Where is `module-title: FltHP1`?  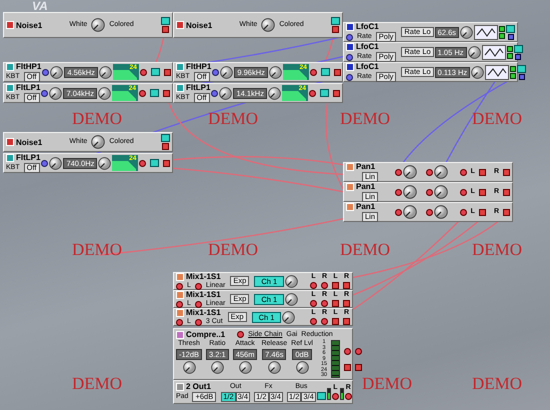 module-title: FltHP1 is located at coordinates (199, 66).